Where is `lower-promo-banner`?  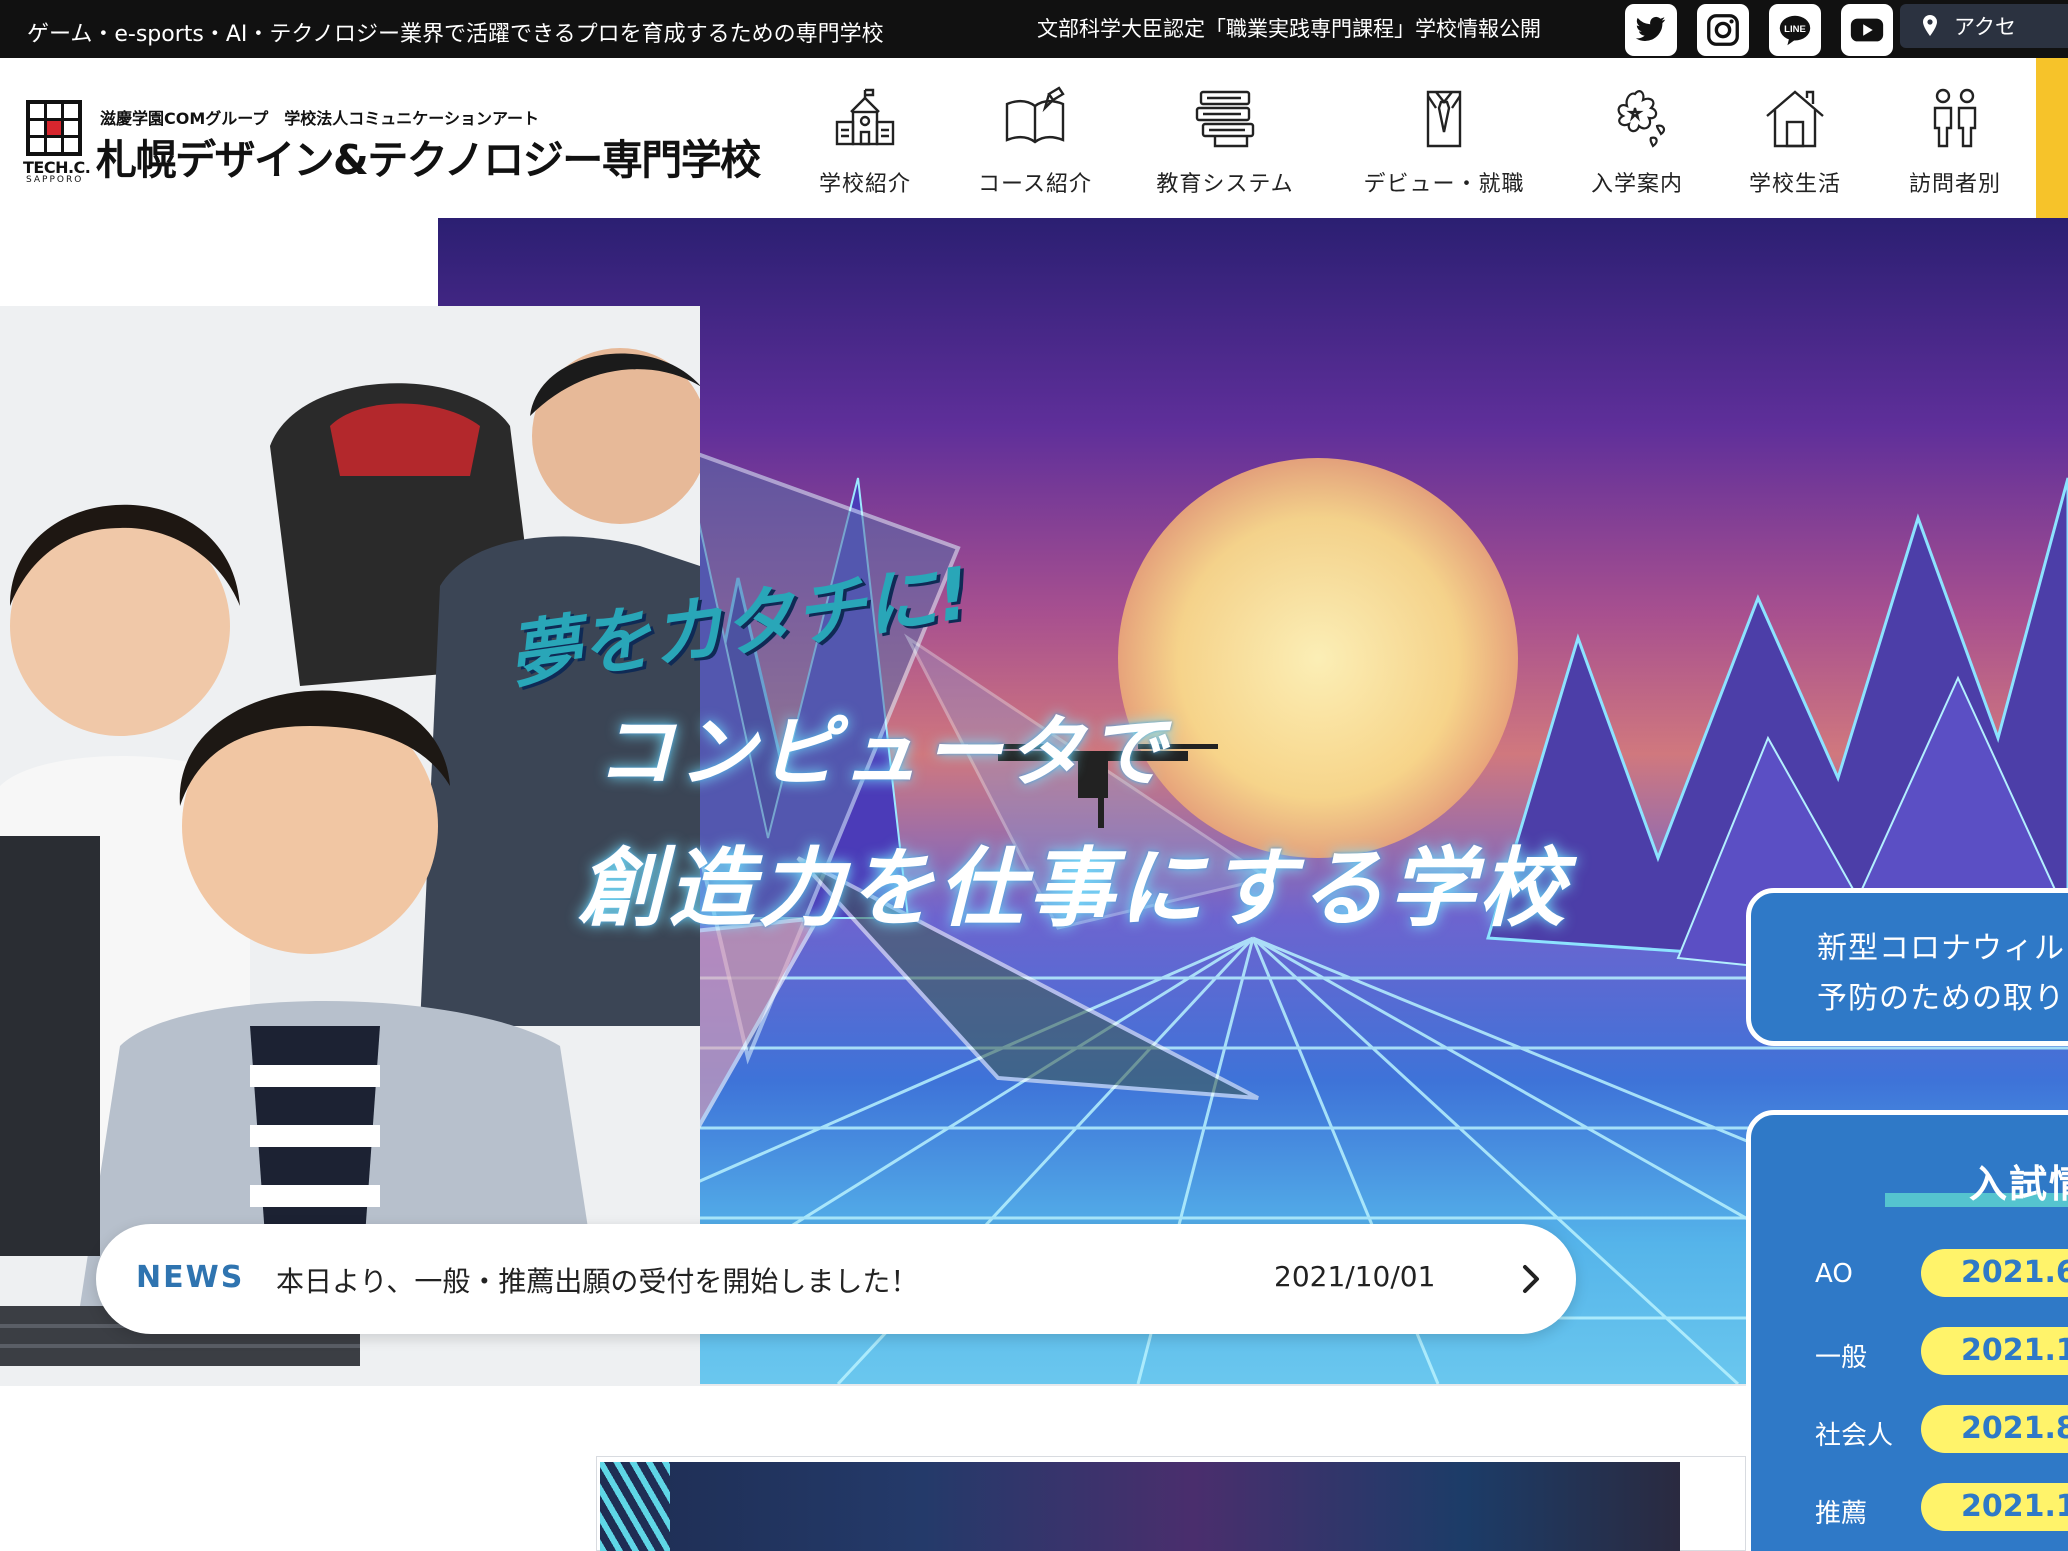
lower-promo-banner is located at coordinates (1140, 1506).